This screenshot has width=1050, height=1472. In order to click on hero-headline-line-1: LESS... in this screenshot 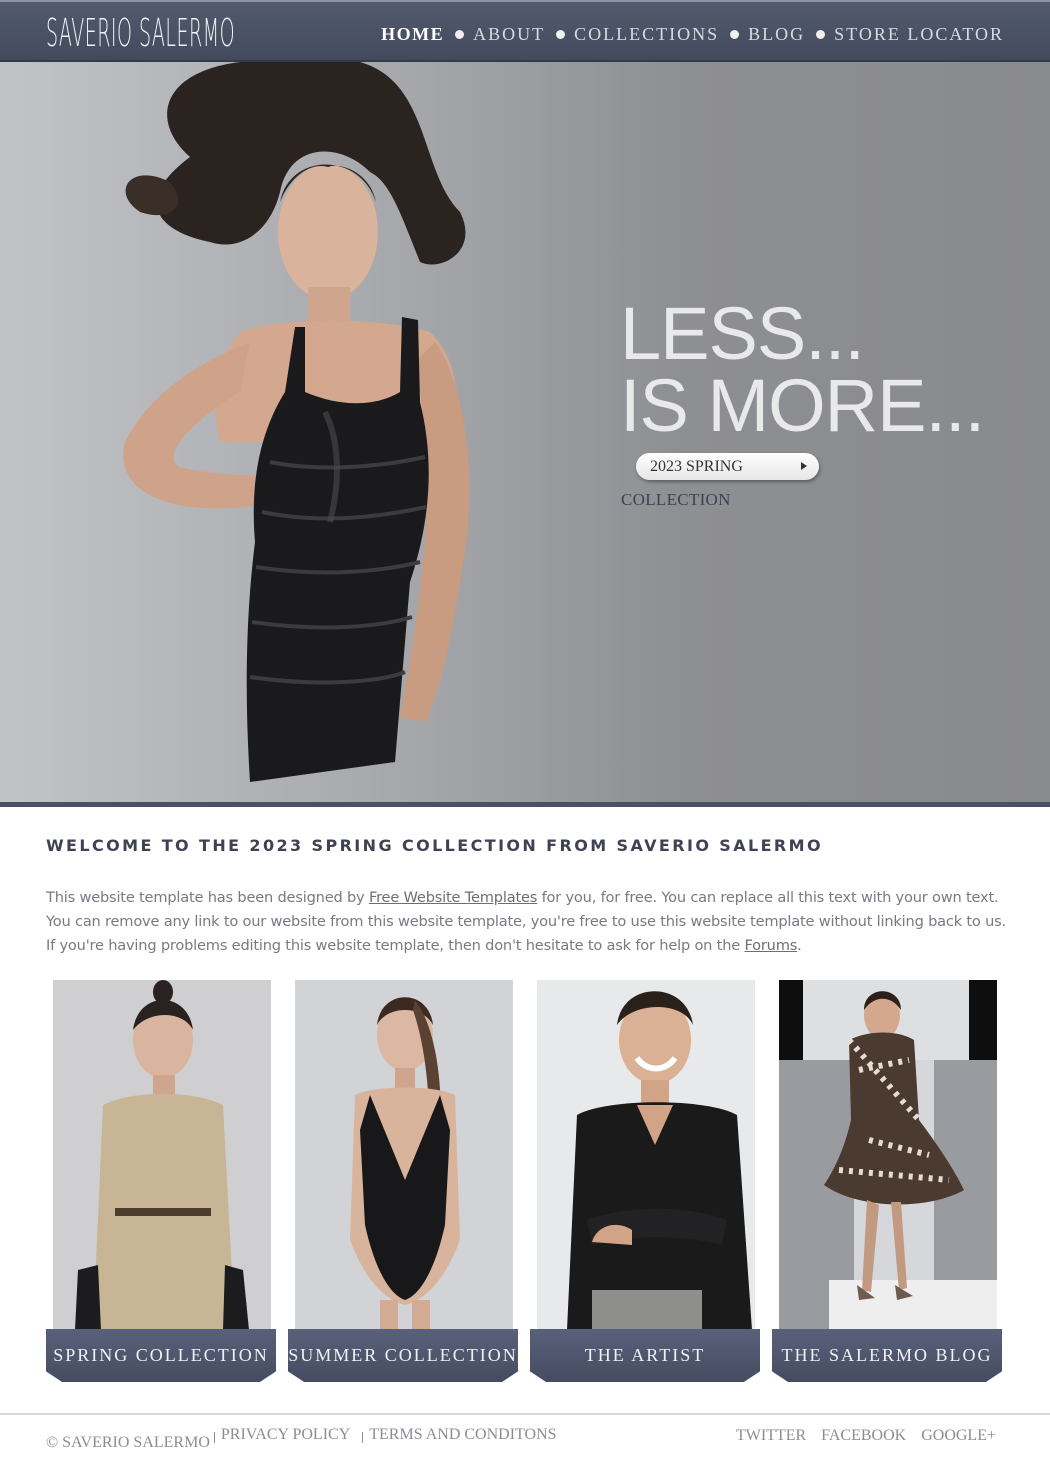, I will do `click(742, 333)`.